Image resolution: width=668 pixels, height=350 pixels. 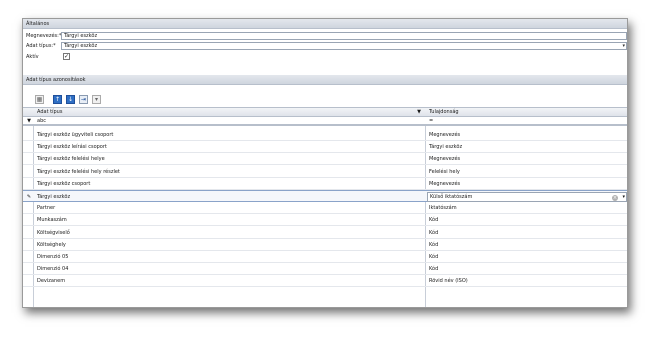 I want to click on active-row: Aktív ✓, so click(x=325, y=57).